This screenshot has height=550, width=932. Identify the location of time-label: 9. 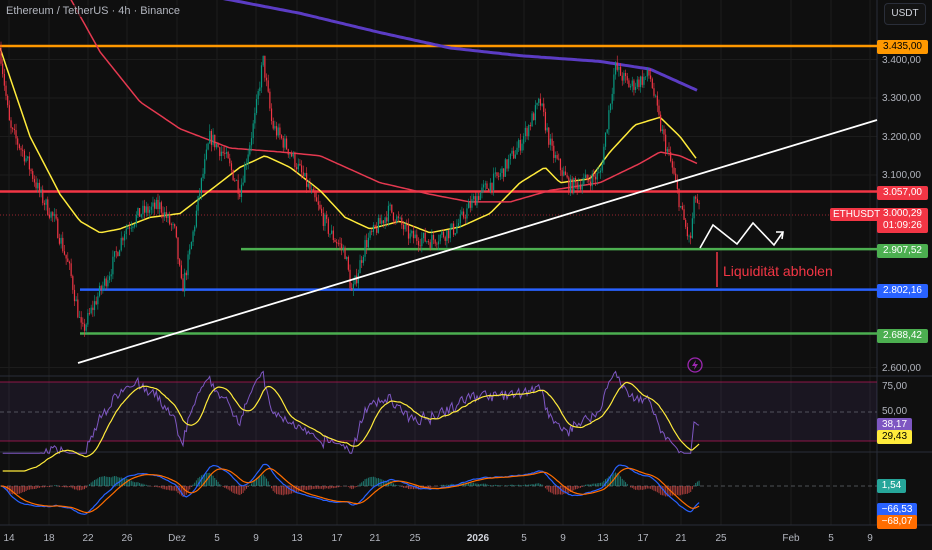
(870, 538).